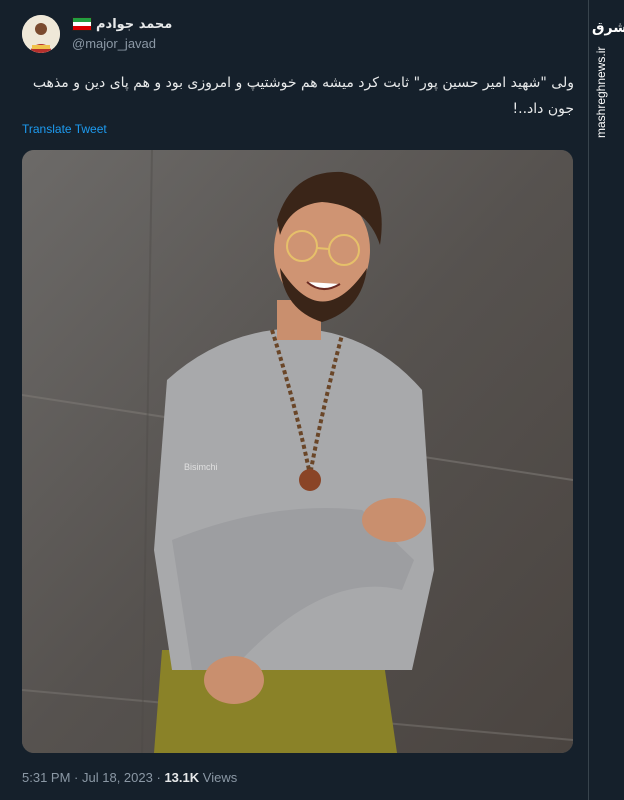 This screenshot has height=800, width=624. I want to click on author-name-row: محمد جوادم, so click(122, 24).